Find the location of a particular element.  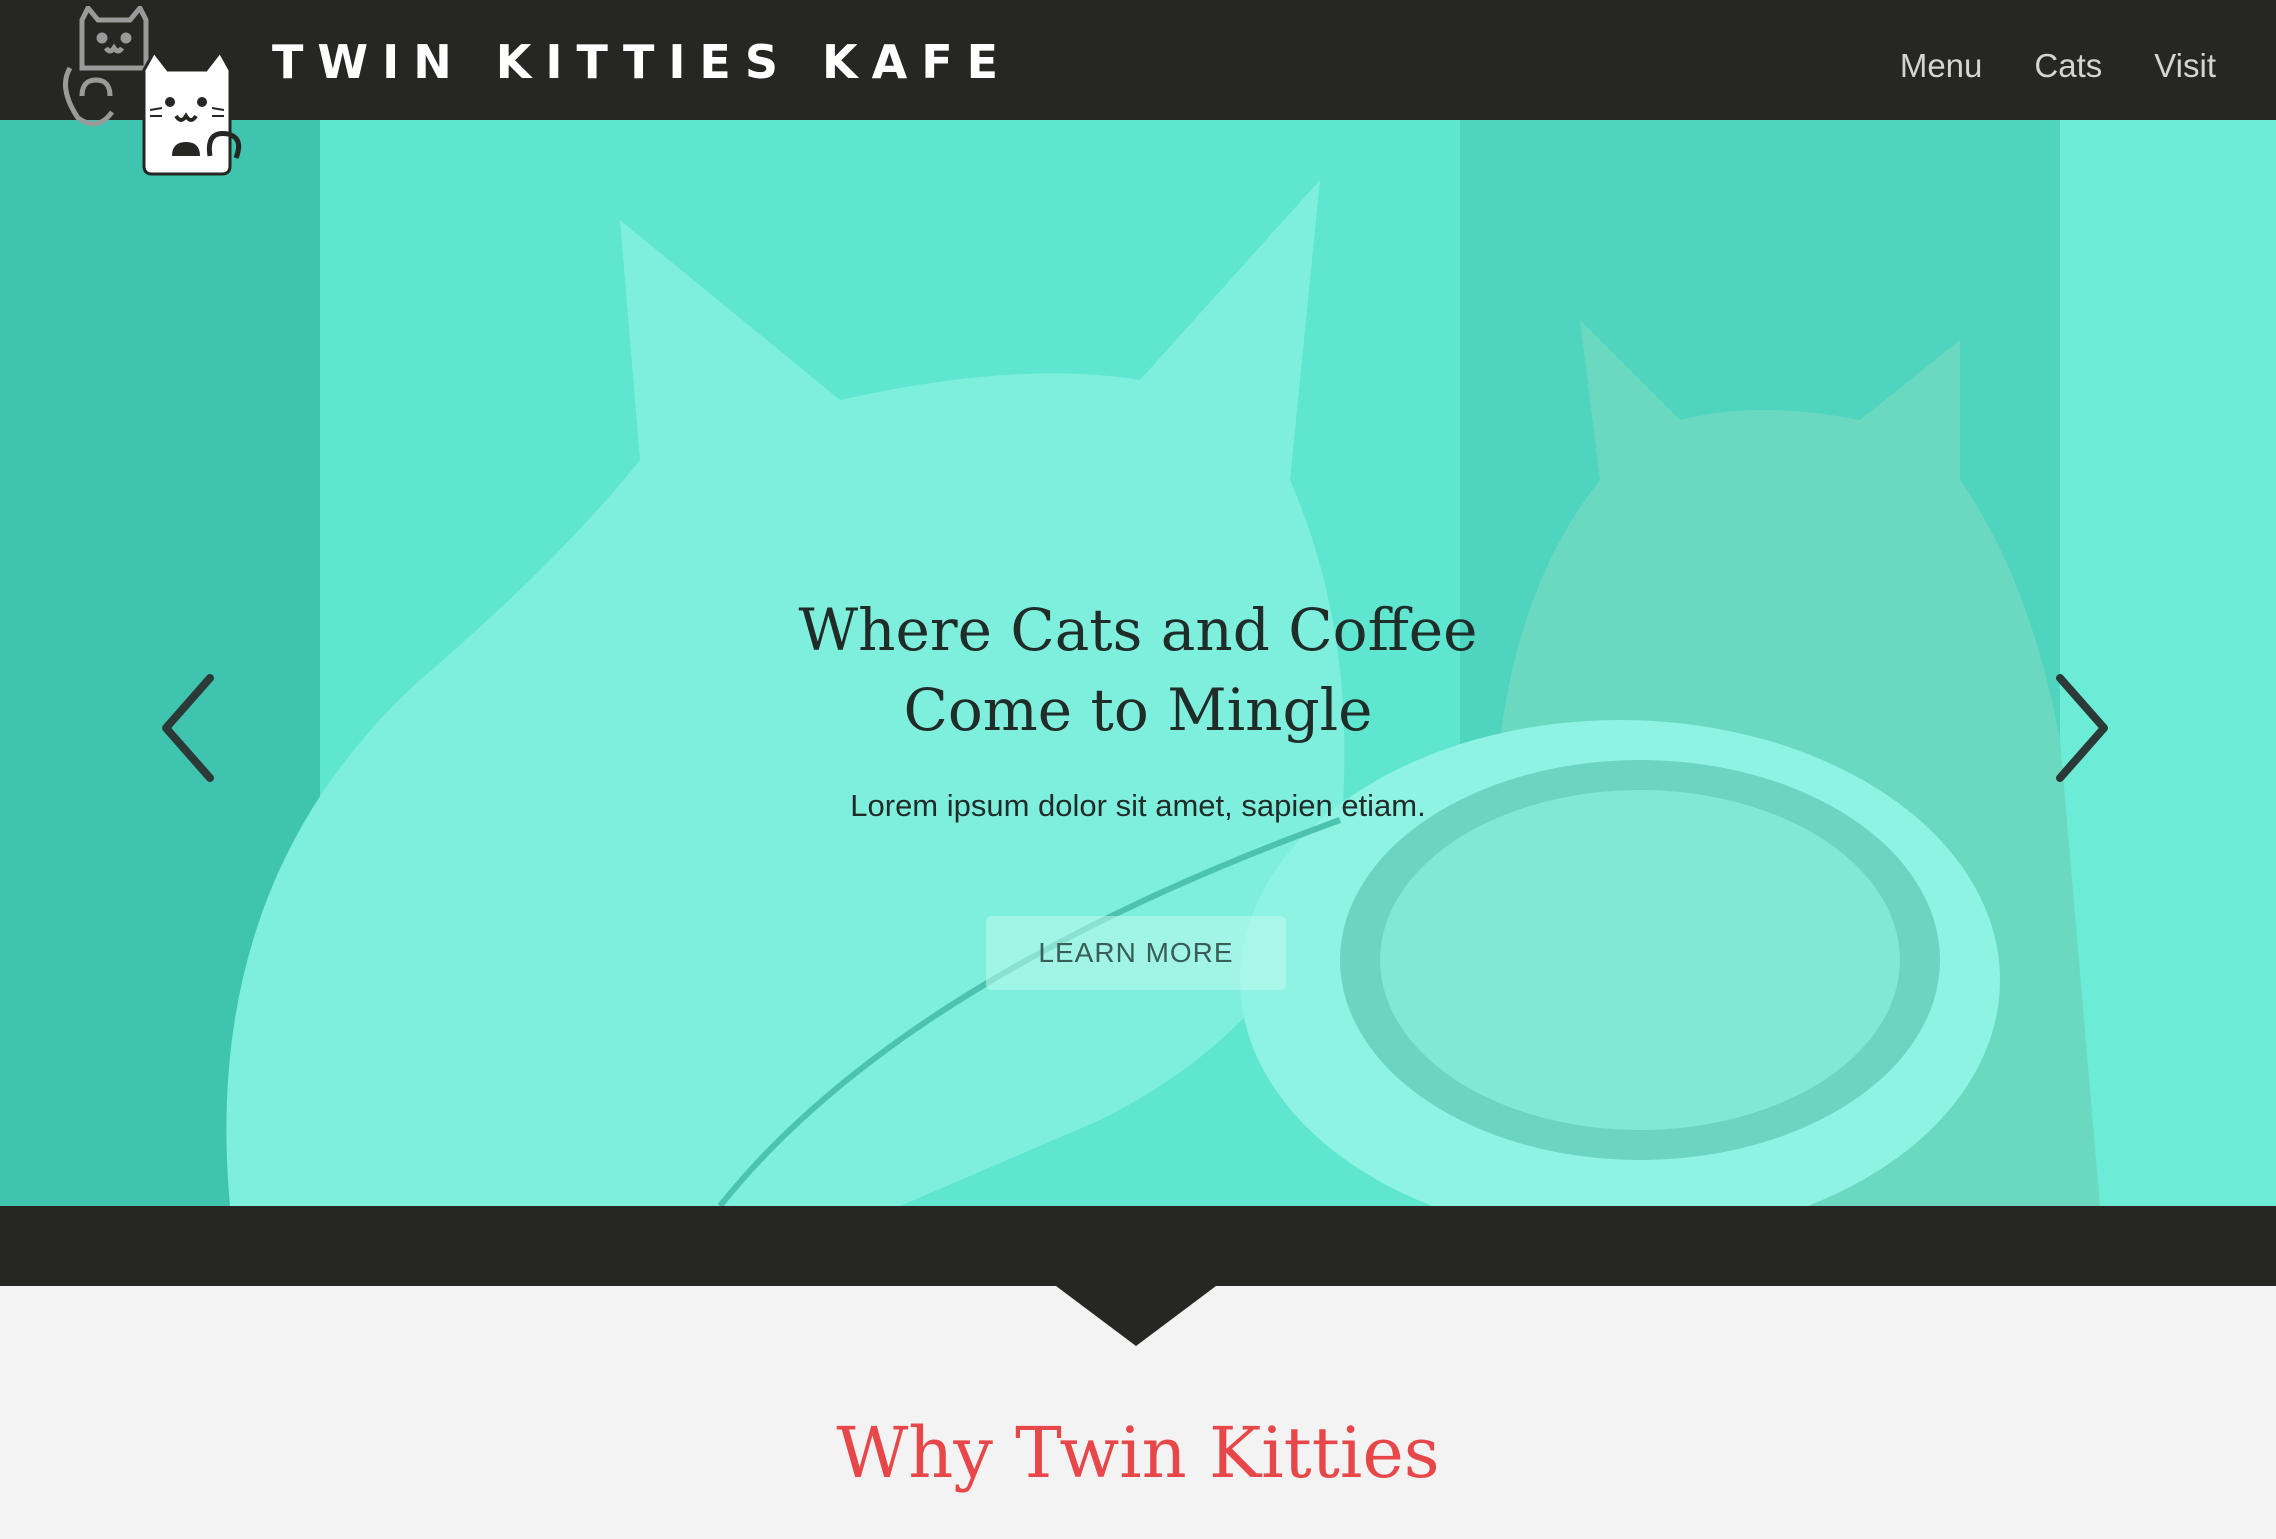

top-navbar: TWIN KITTIES KAFE Menu Cats Visit is located at coordinates (1138, 88).